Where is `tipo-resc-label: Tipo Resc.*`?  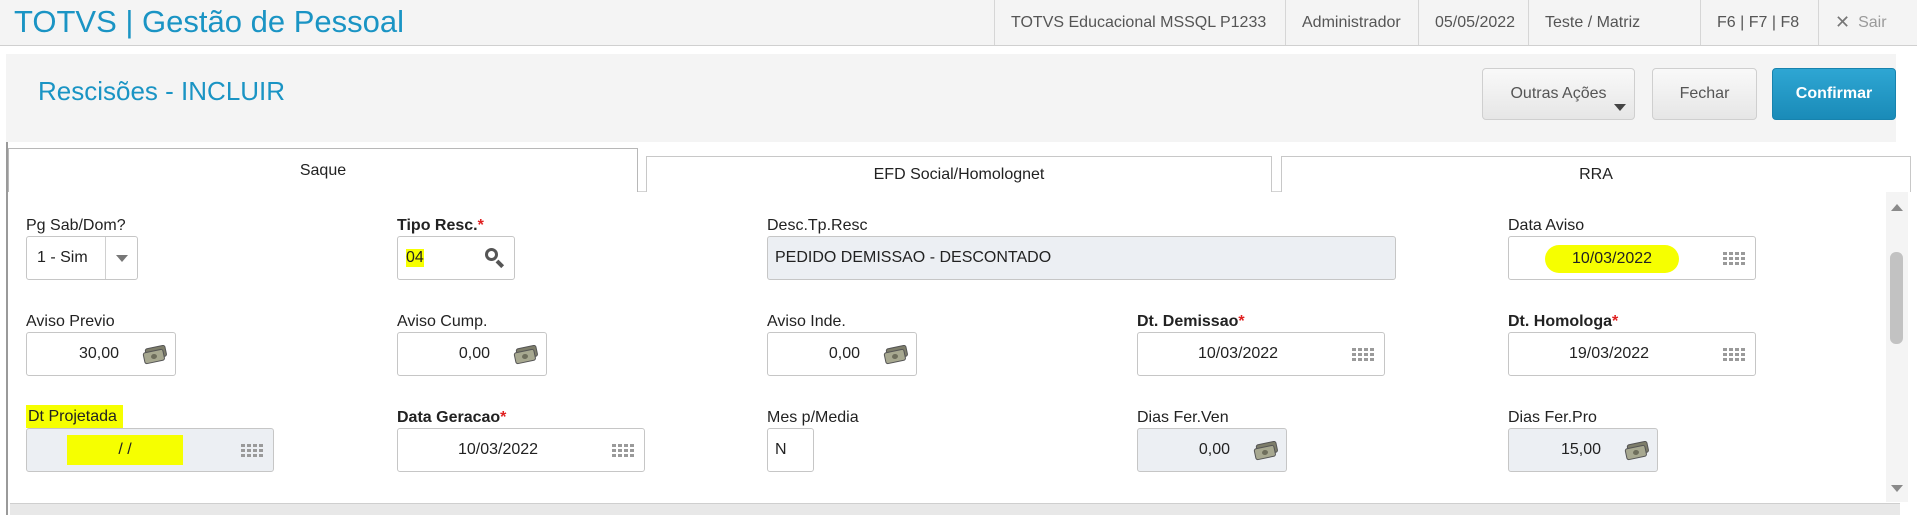
tipo-resc-label: Tipo Resc.* is located at coordinates (440, 226).